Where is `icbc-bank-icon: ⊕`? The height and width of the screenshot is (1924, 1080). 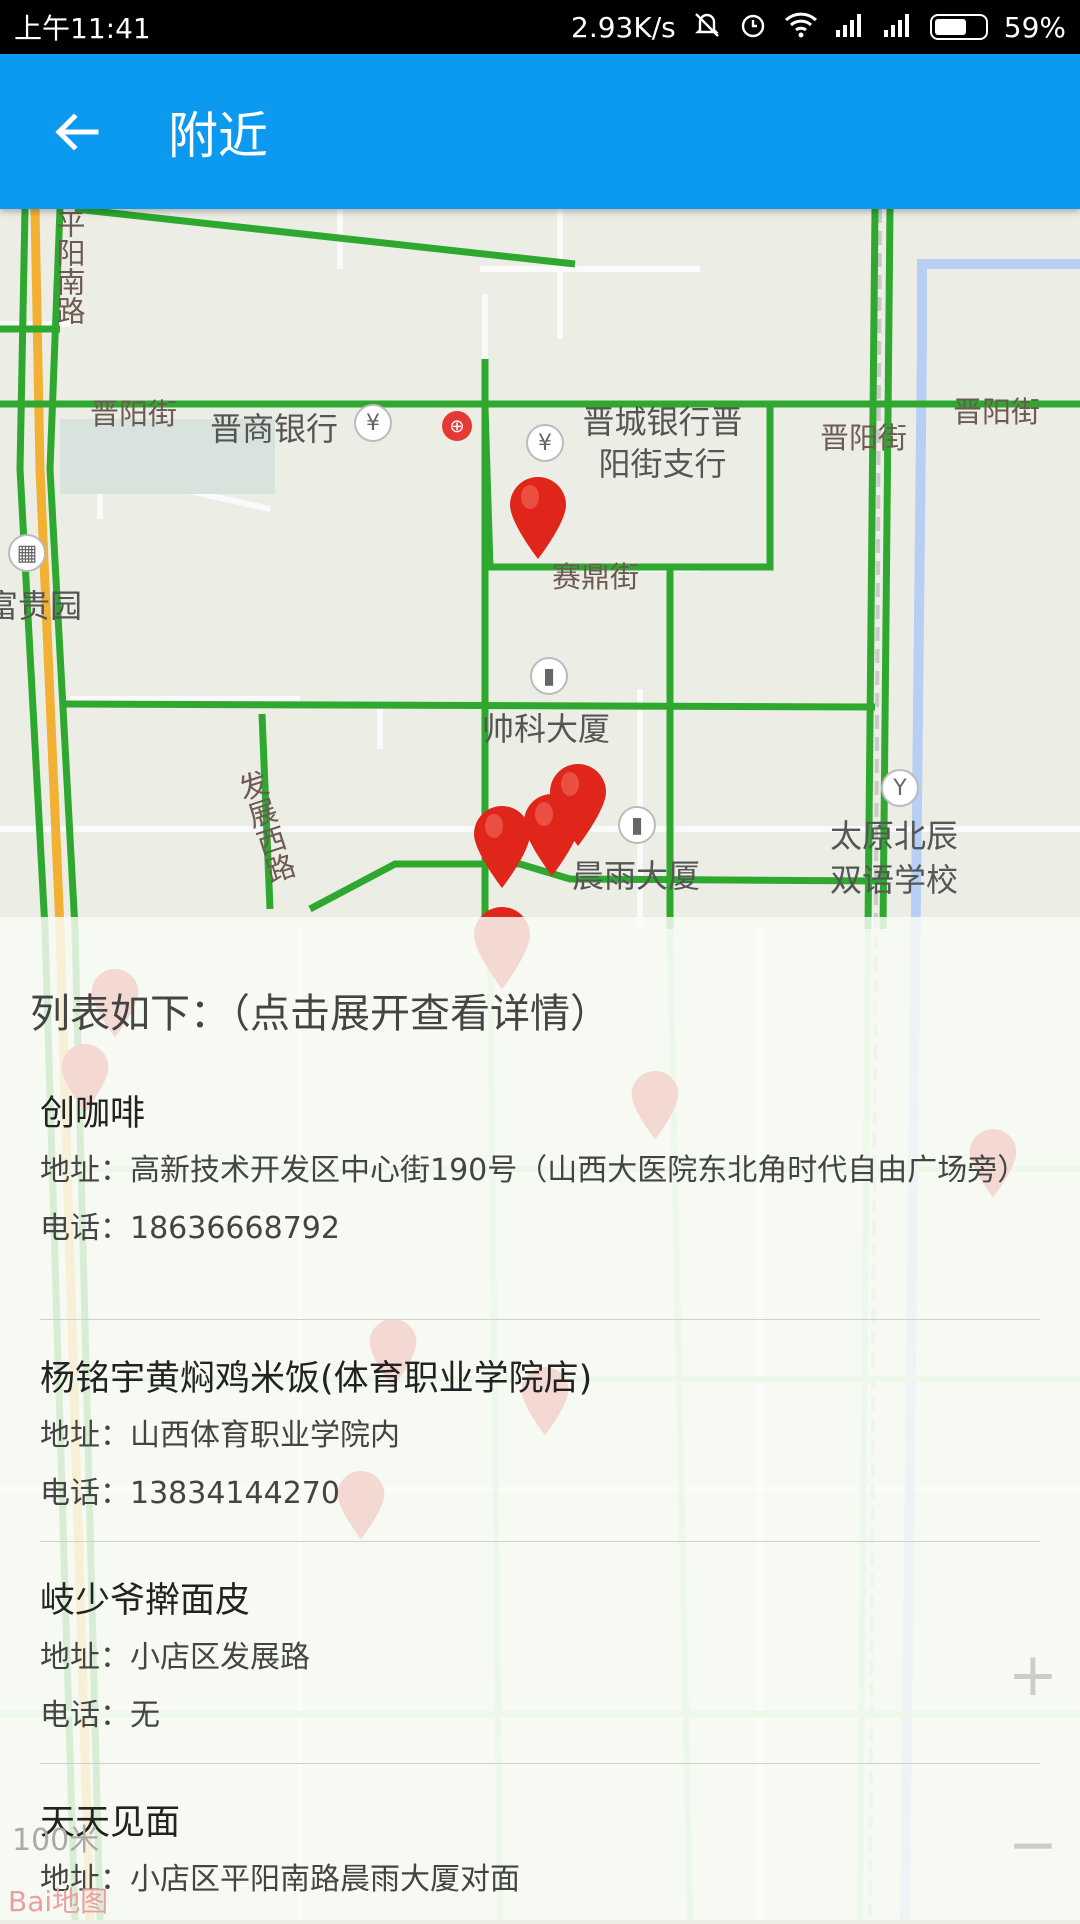
icbc-bank-icon: ⊕ is located at coordinates (457, 426).